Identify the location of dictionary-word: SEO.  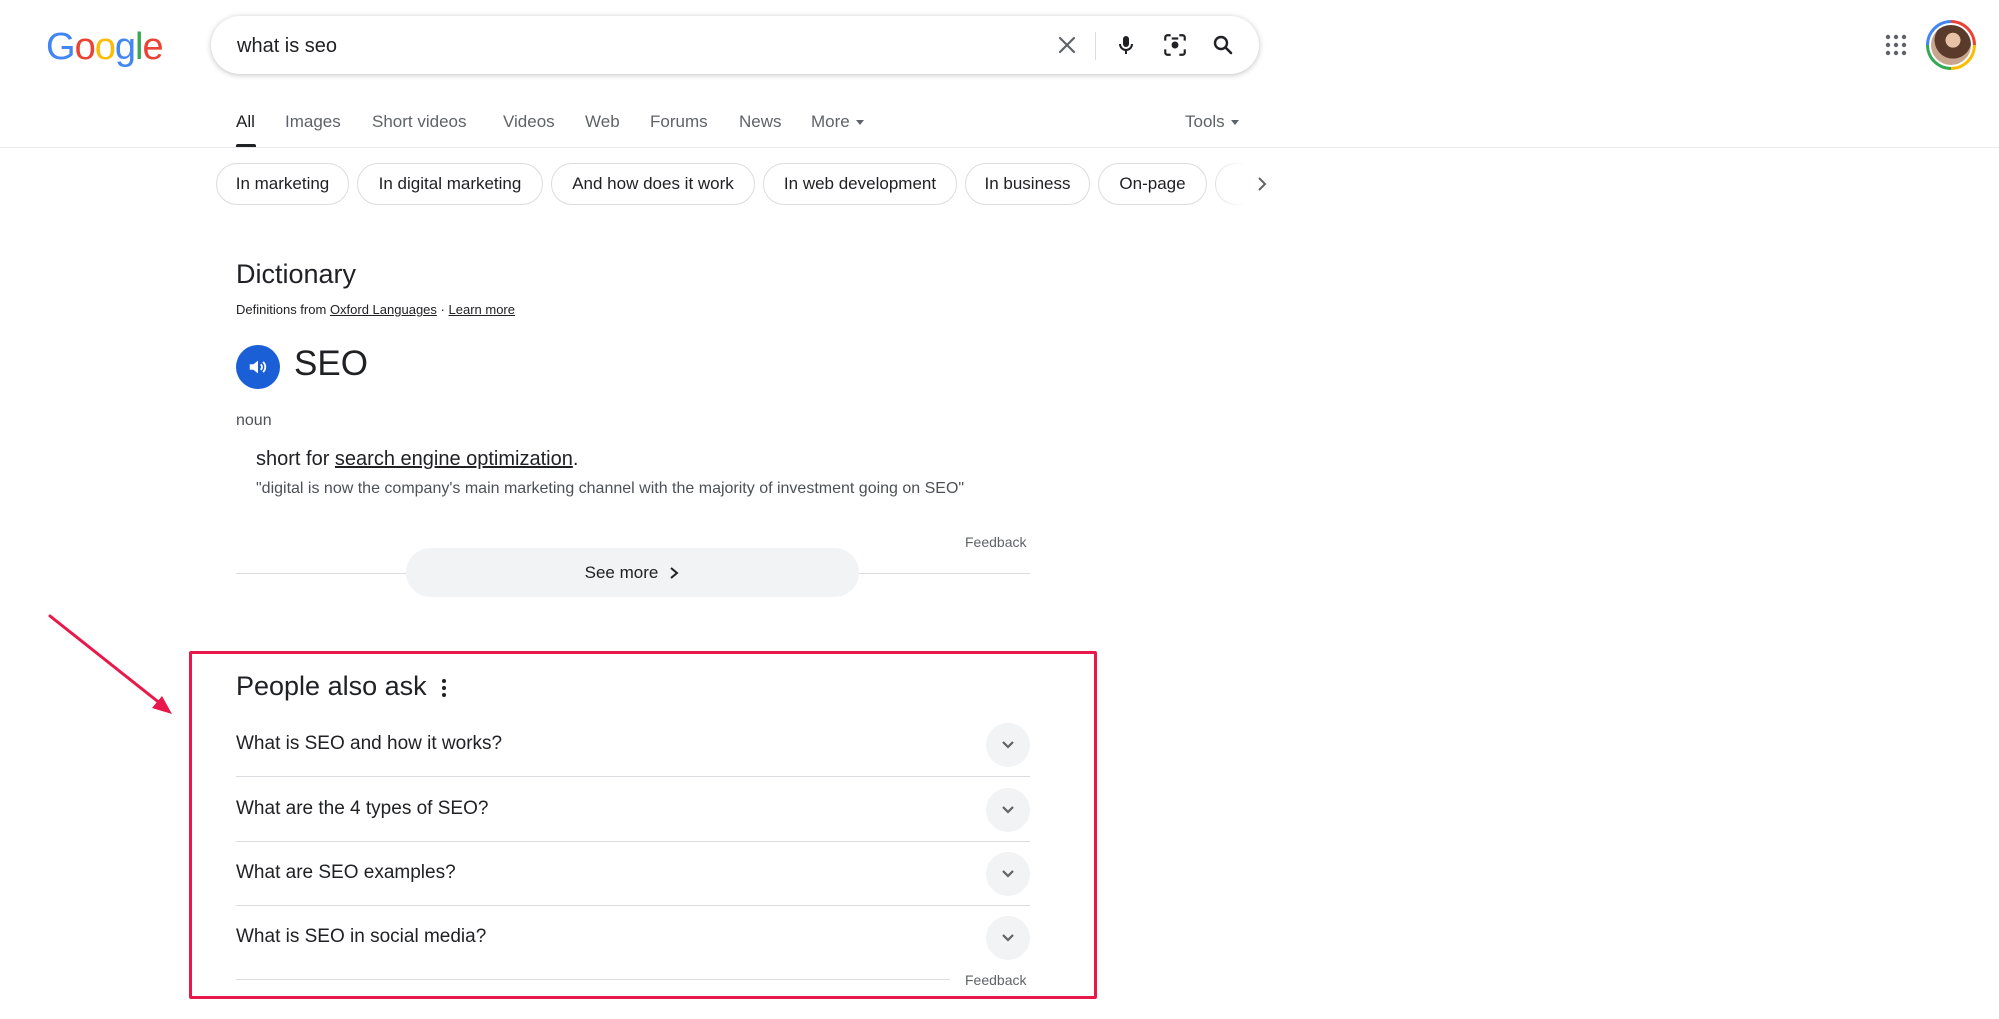
(331, 363).